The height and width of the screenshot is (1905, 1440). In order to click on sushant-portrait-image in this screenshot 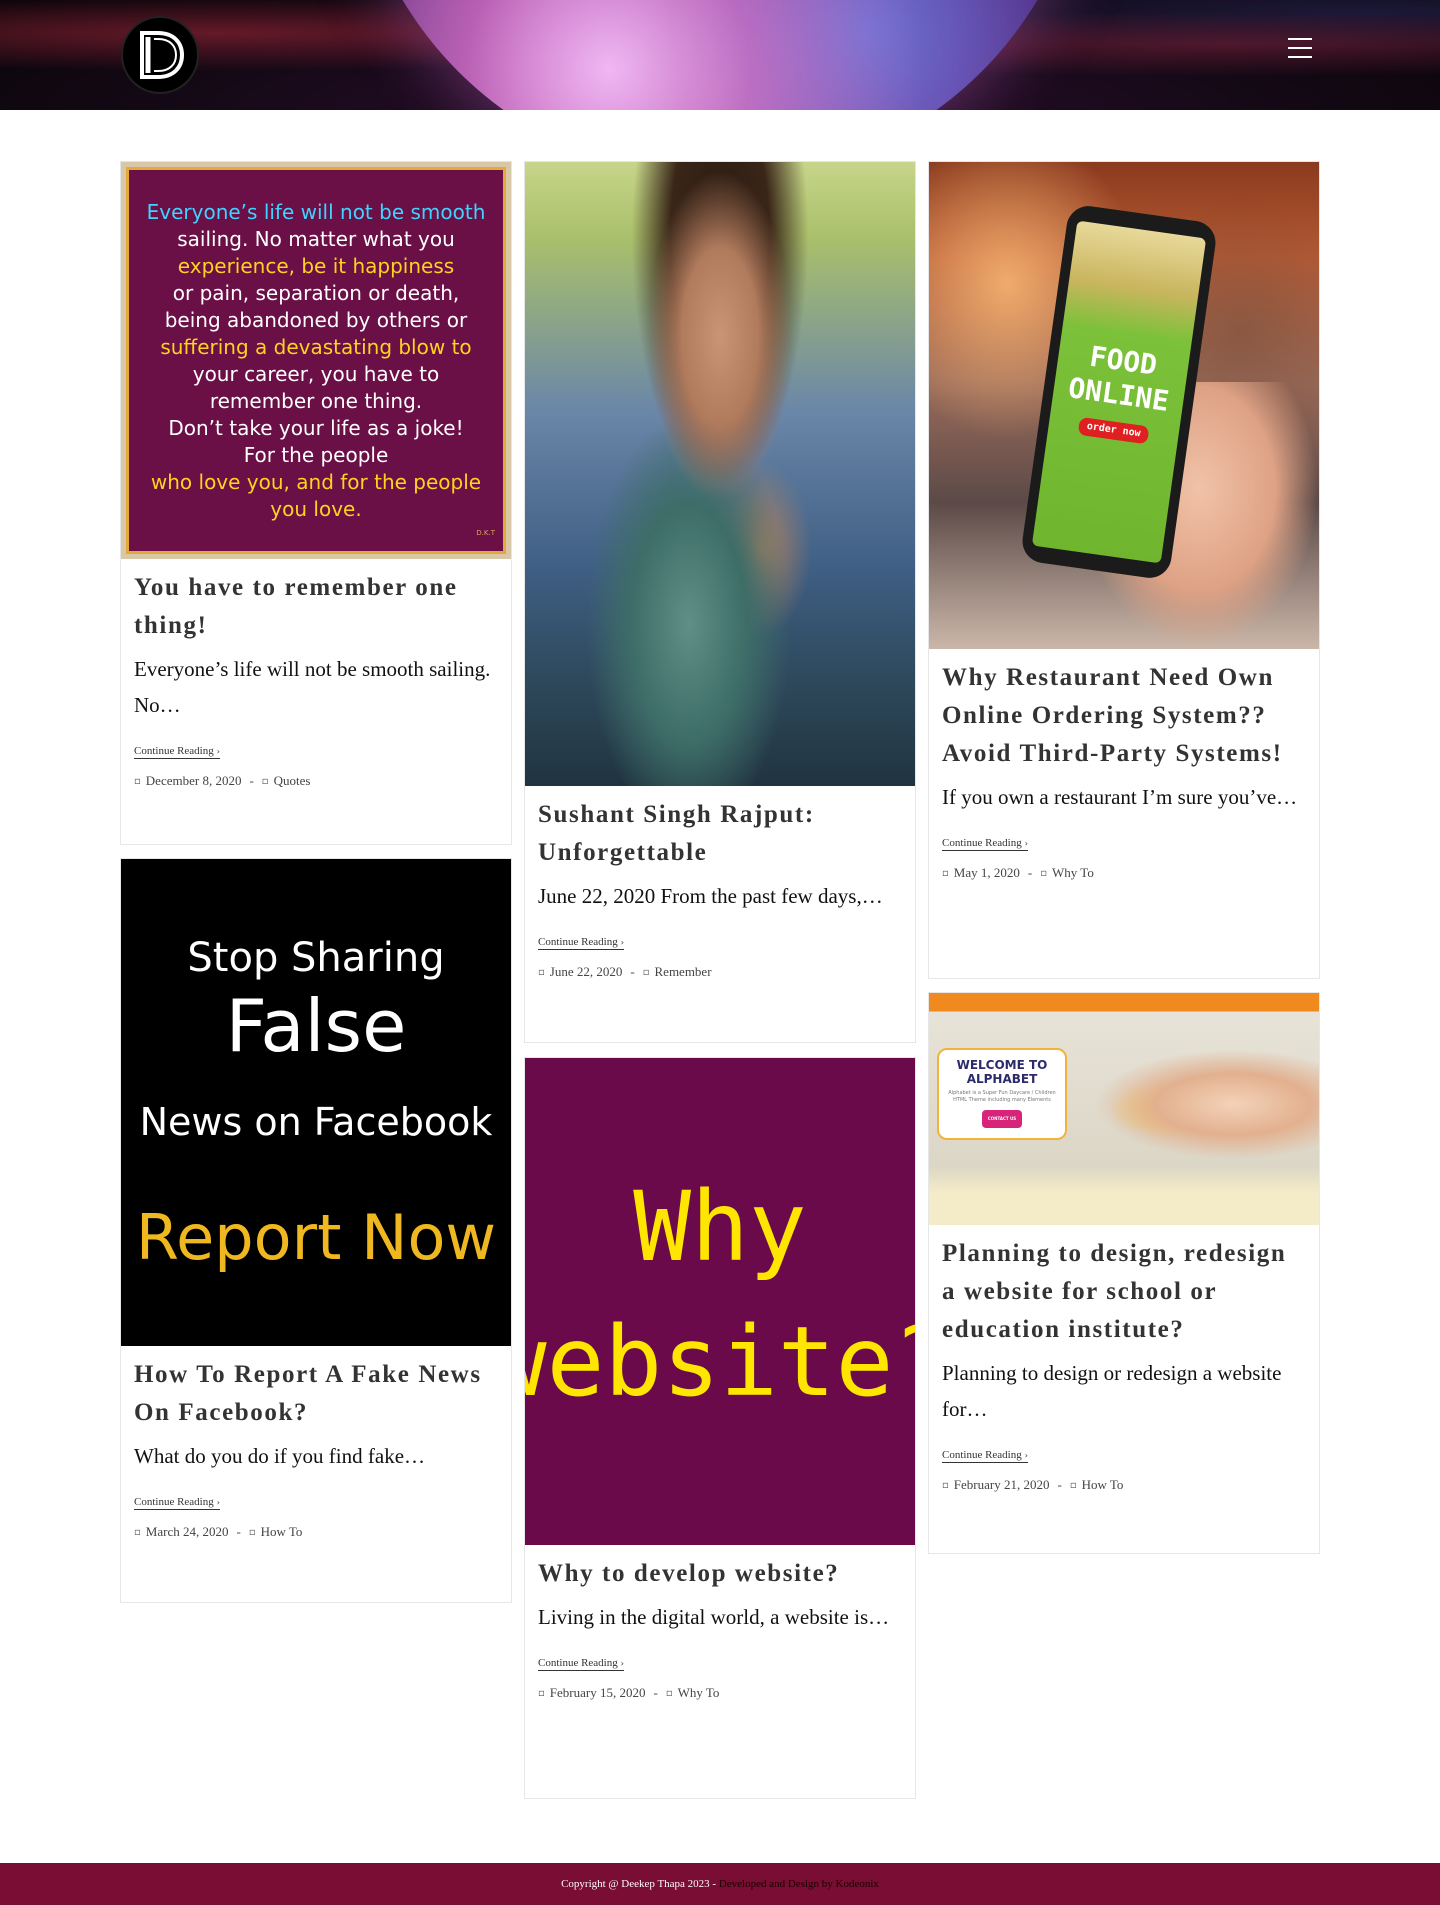, I will do `click(720, 474)`.